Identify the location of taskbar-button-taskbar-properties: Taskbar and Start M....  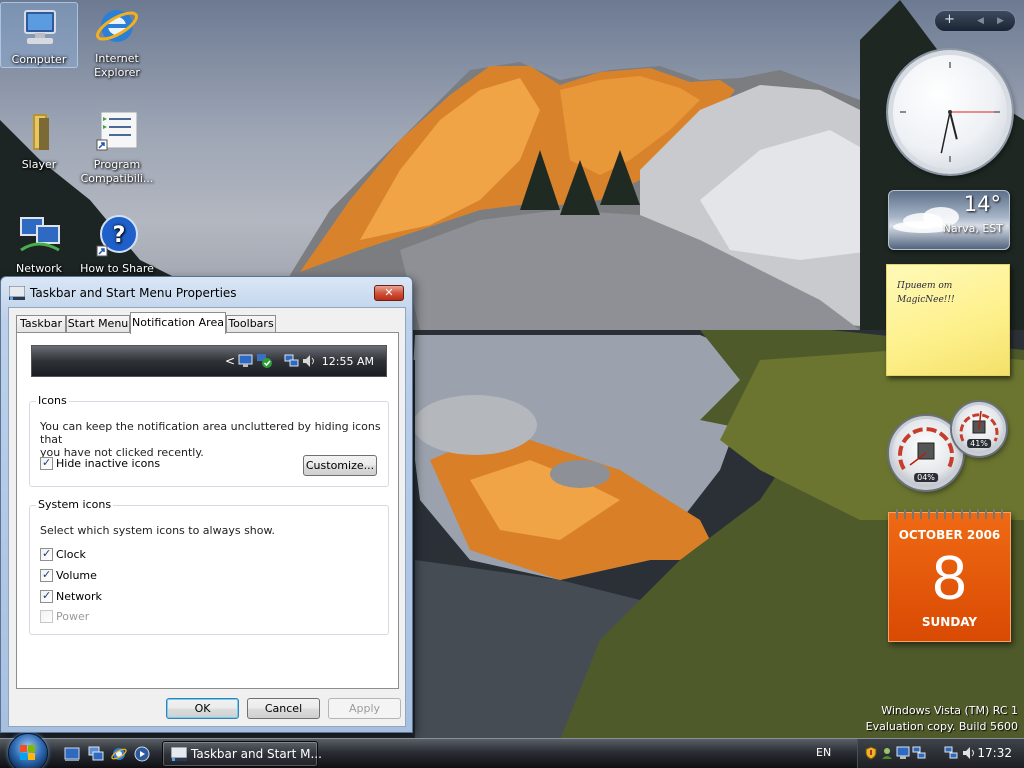
(242, 754).